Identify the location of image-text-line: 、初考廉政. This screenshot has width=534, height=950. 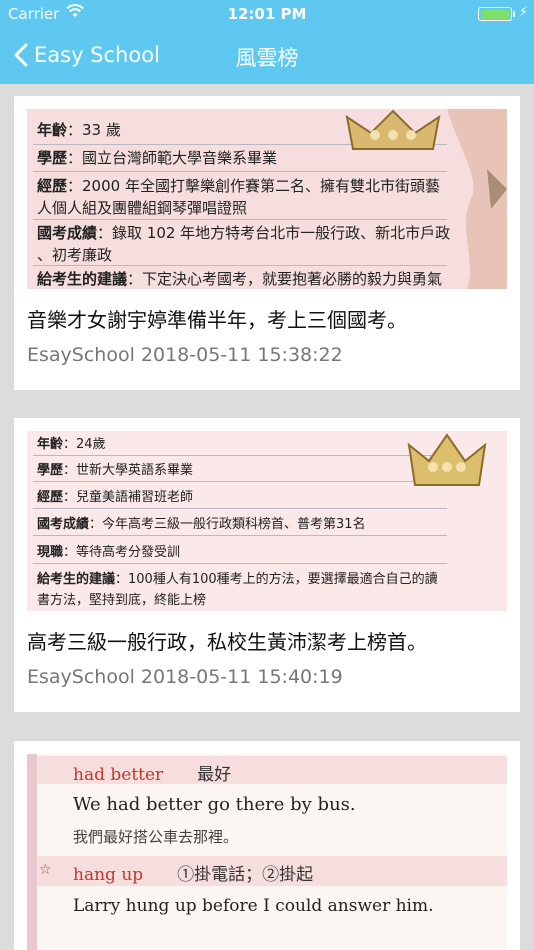
(75, 255).